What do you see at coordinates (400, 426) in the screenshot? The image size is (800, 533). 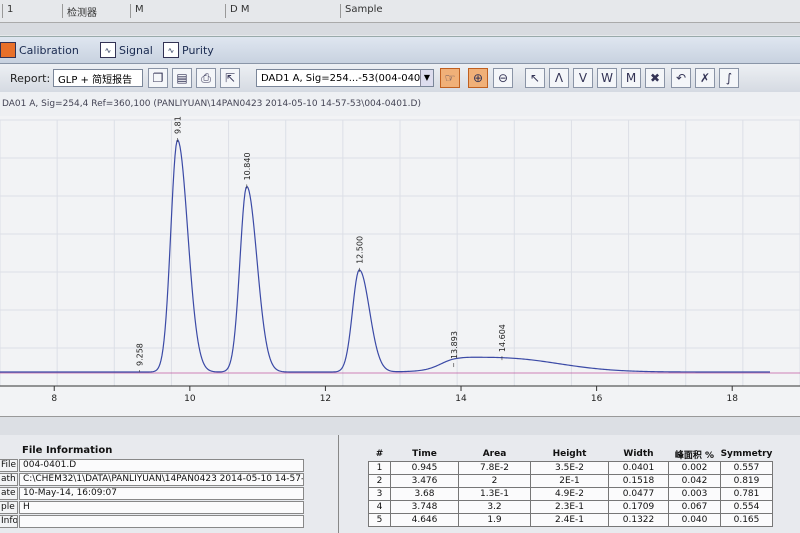 I see `pane-splitter` at bounding box center [400, 426].